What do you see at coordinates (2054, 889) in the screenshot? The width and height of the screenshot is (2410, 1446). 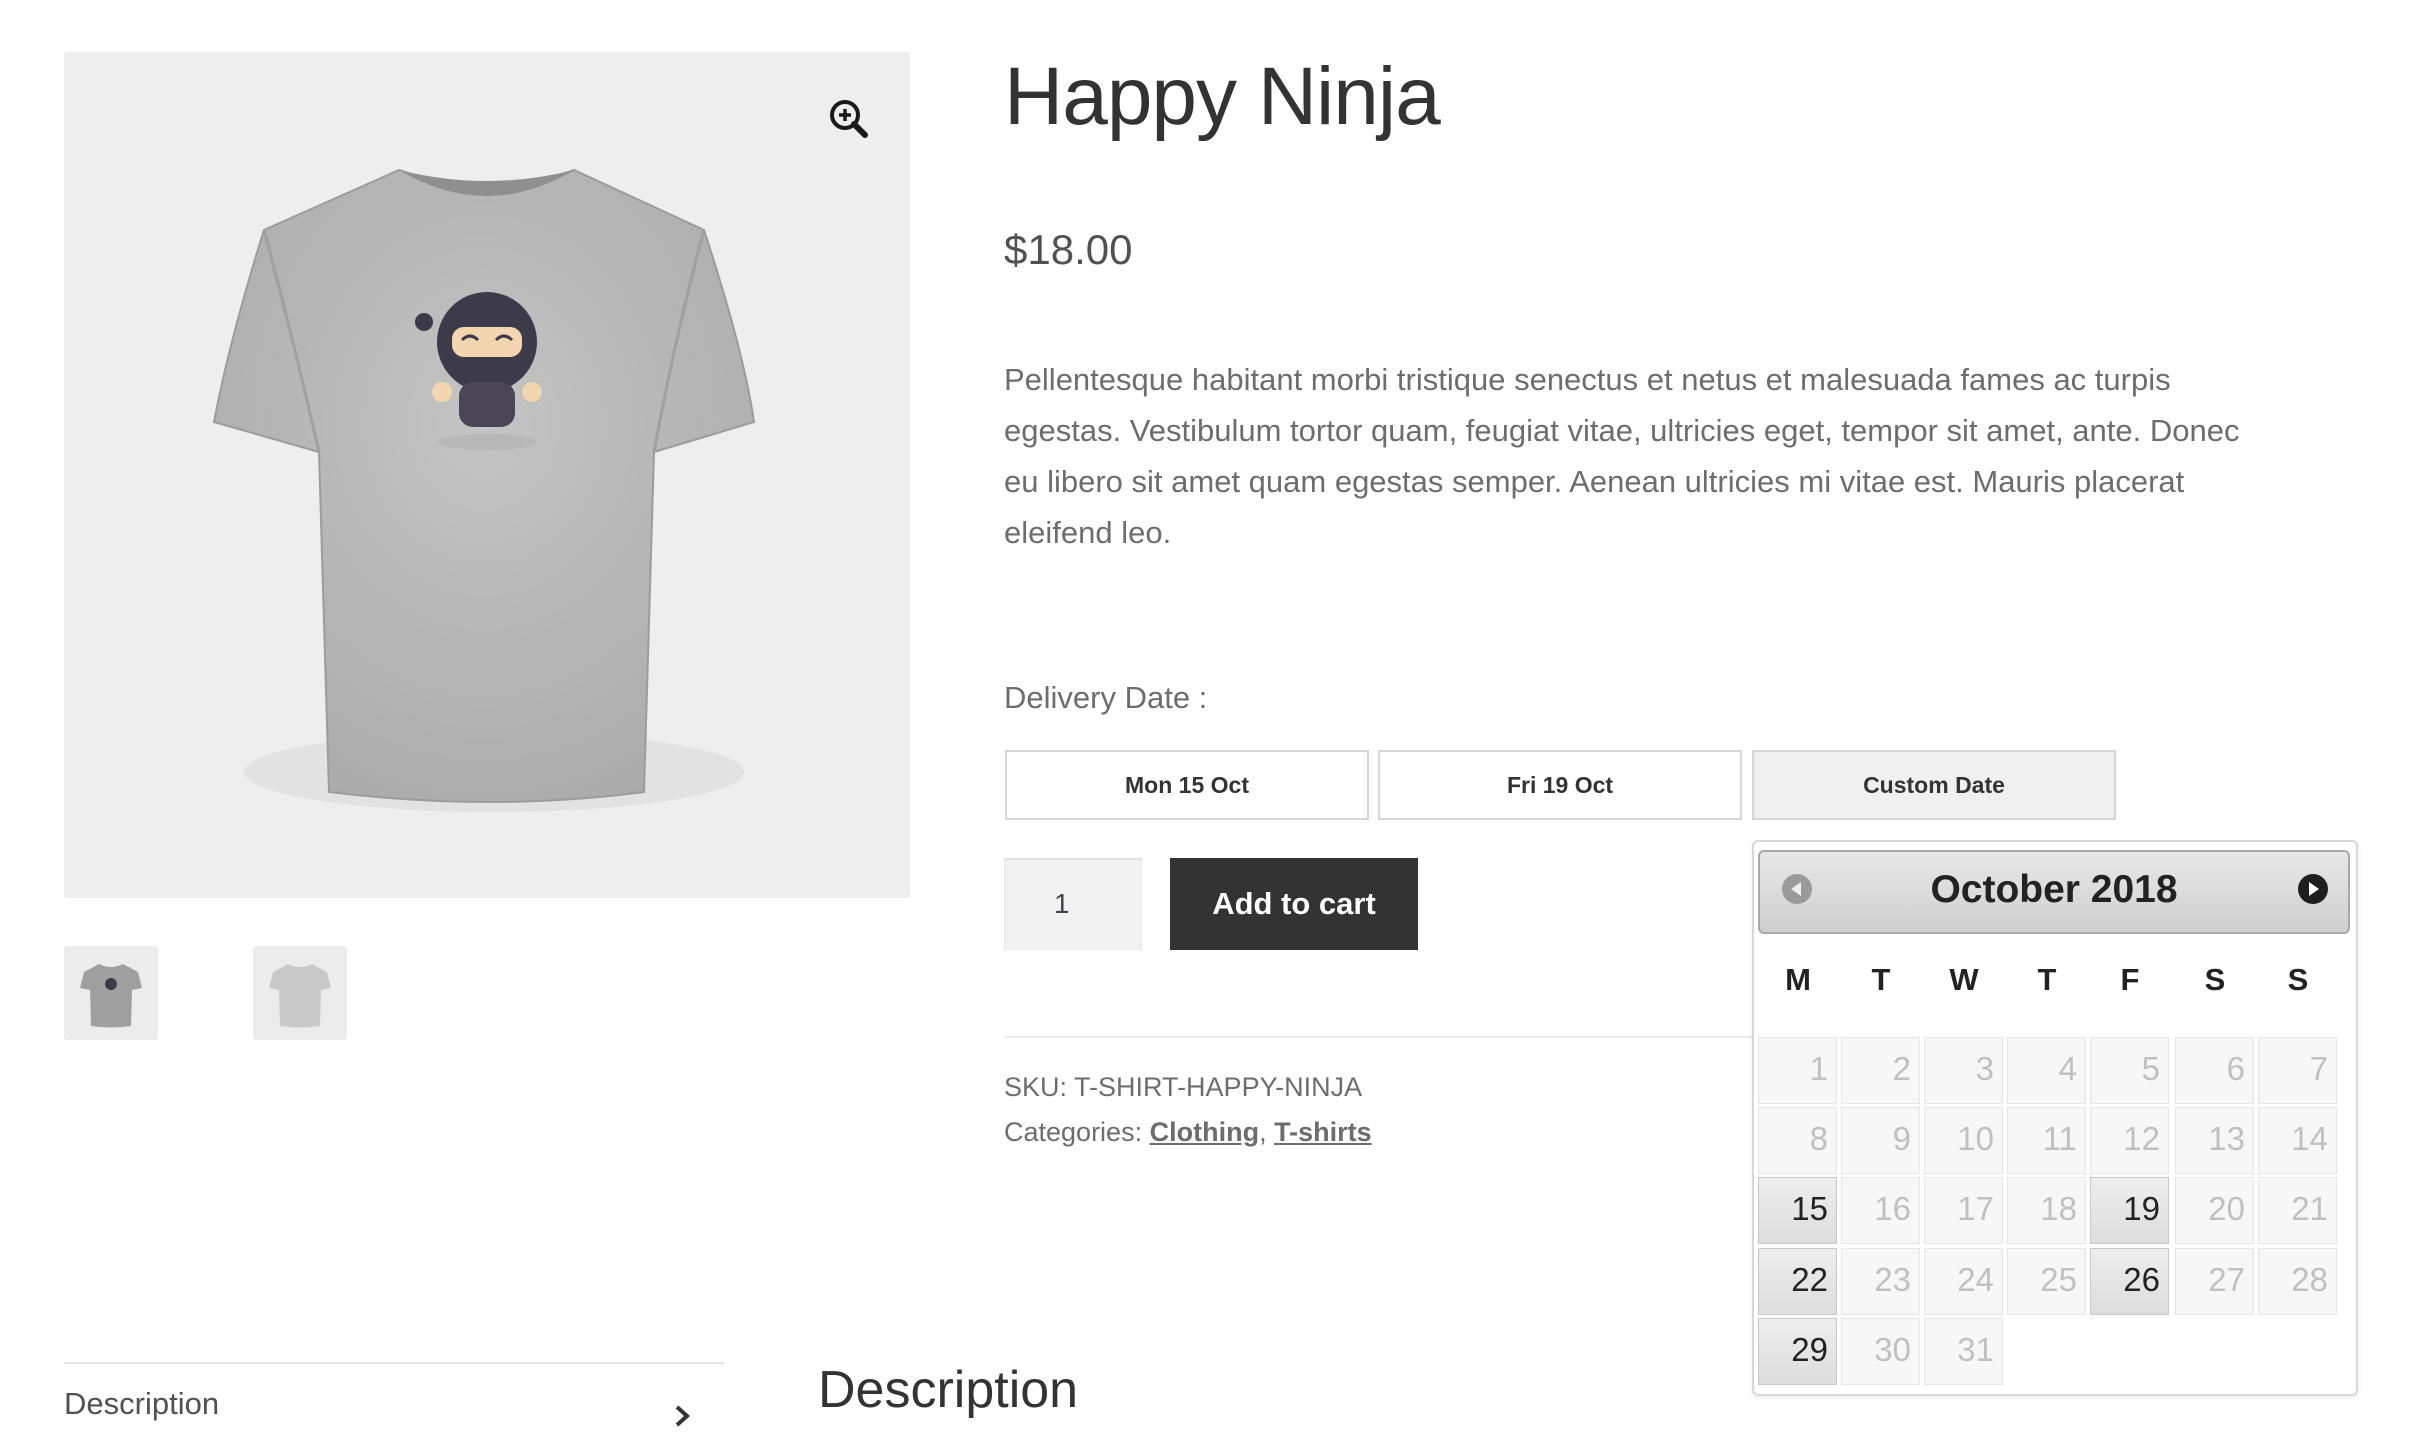 I see `datepicker-month-title: October 2018` at bounding box center [2054, 889].